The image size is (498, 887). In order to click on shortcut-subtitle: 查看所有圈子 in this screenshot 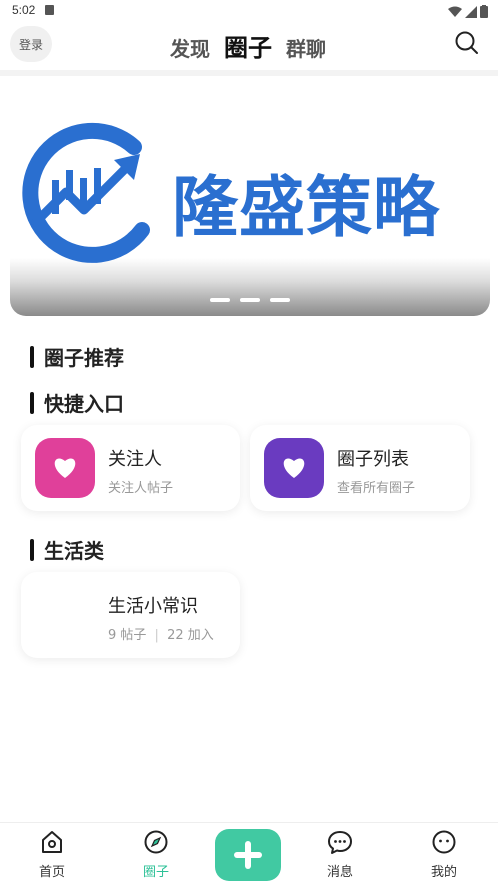, I will do `click(376, 488)`.